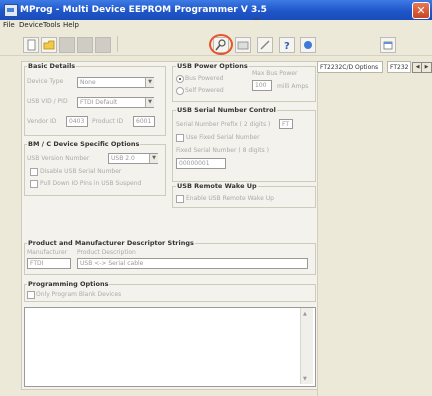 This screenshot has width=432, height=396. What do you see at coordinates (45, 81) in the screenshot?
I see `device-type-label: Device Type` at bounding box center [45, 81].